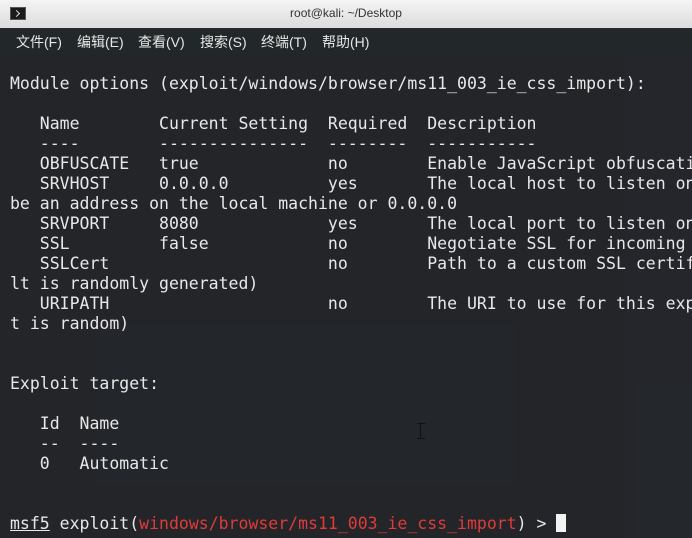 The width and height of the screenshot is (692, 538). Describe the element at coordinates (94, 523) in the screenshot. I see `prompt-command: exploit(` at that location.